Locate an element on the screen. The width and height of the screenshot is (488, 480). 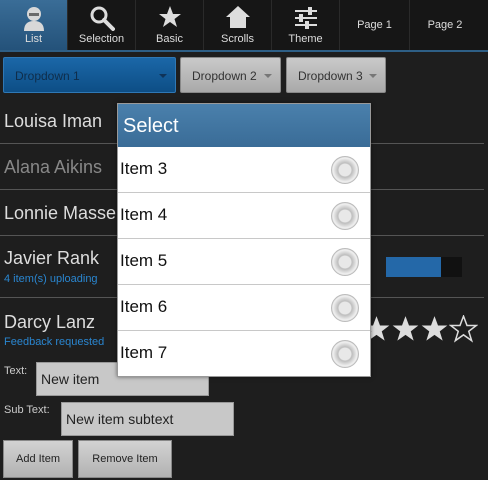
tab-basic: Basic is located at coordinates (170, 25).